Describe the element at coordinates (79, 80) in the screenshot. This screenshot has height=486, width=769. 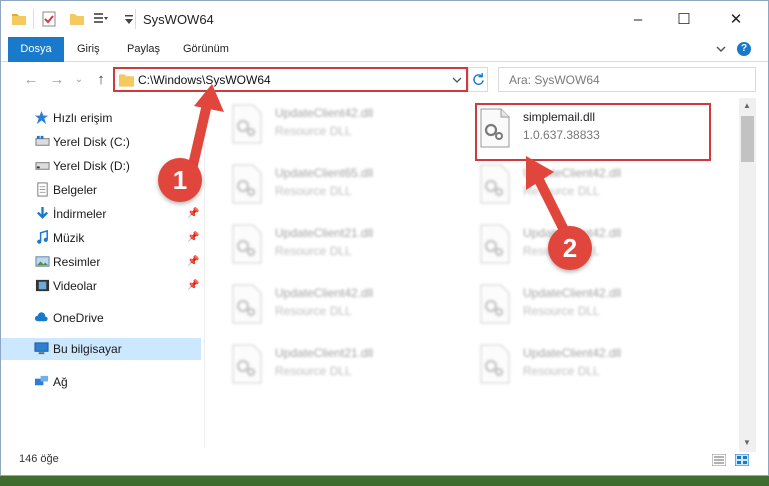
I see `recent-locations-icon: ⌄` at that location.